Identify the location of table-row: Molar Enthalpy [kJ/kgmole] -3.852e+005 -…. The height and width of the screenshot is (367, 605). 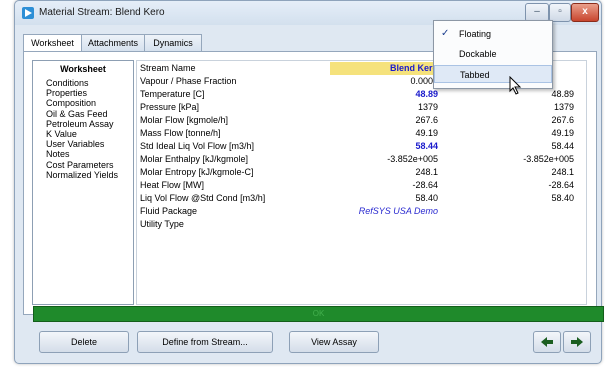
(361, 159).